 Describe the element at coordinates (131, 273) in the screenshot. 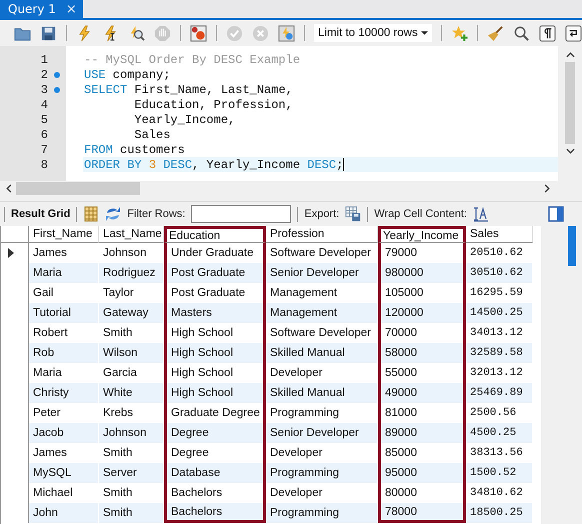

I see `table-cell: Rodriguez` at that location.